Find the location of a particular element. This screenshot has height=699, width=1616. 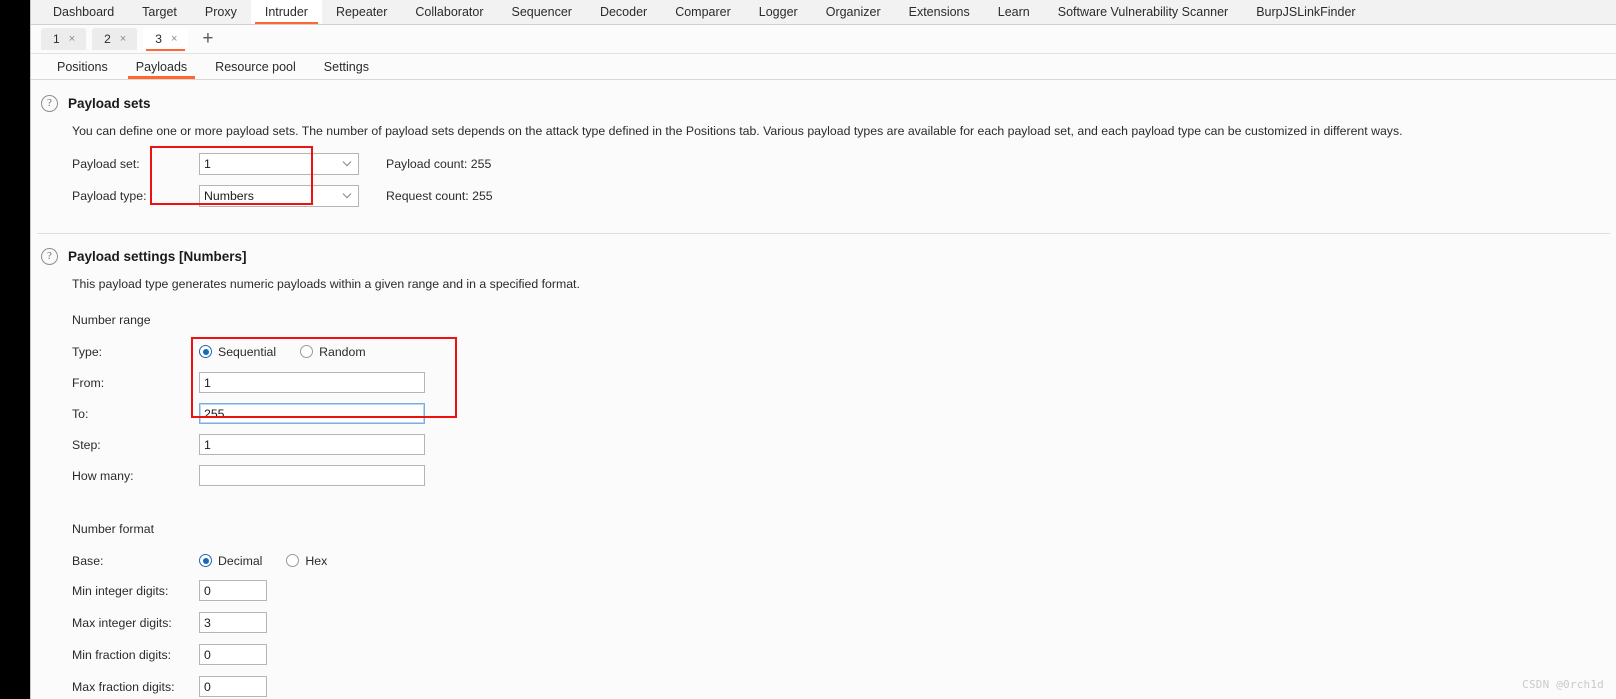

payload-settings-title: Payload settings [Numbers] is located at coordinates (157, 256).